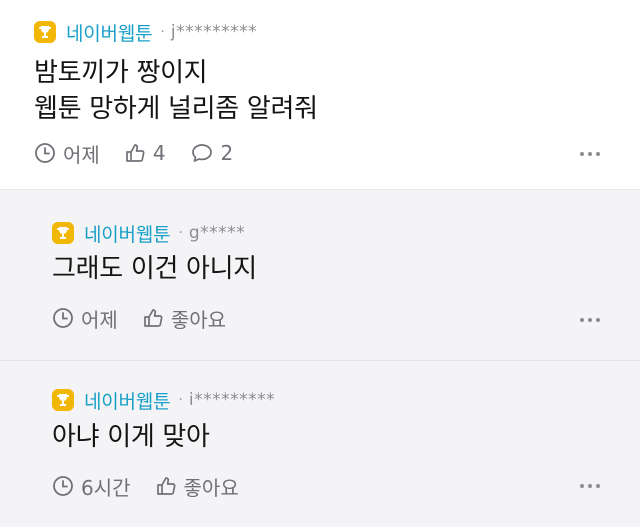 The image size is (640, 527). What do you see at coordinates (159, 153) in the screenshot?
I see `like-count: 4` at bounding box center [159, 153].